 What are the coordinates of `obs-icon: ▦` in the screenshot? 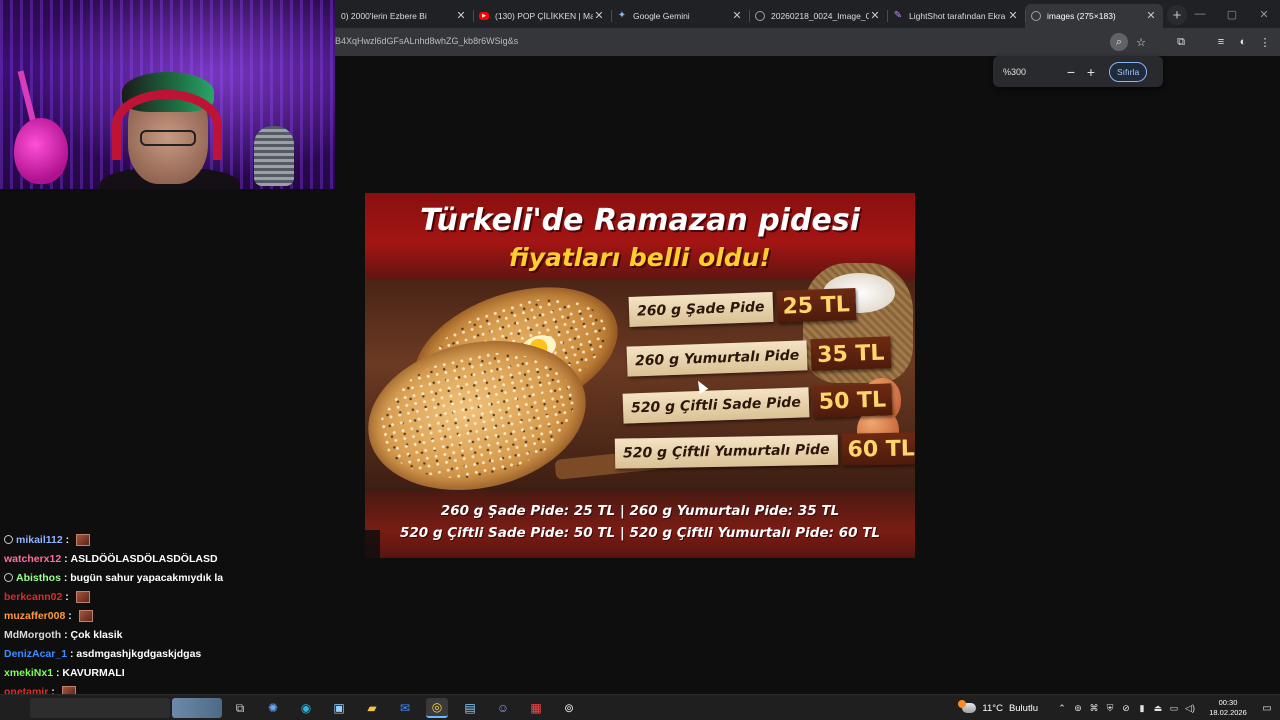 It's located at (536, 708).